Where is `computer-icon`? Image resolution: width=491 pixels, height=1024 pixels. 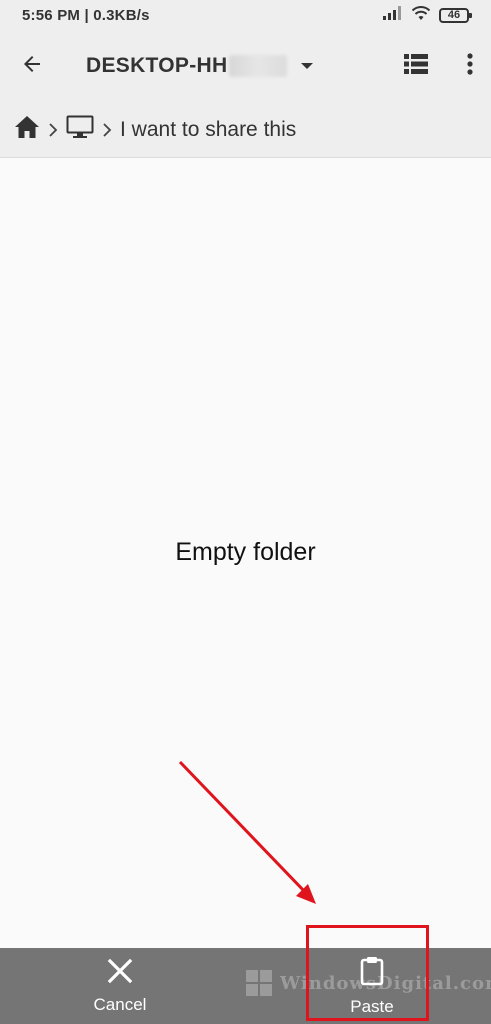
computer-icon is located at coordinates (80, 129).